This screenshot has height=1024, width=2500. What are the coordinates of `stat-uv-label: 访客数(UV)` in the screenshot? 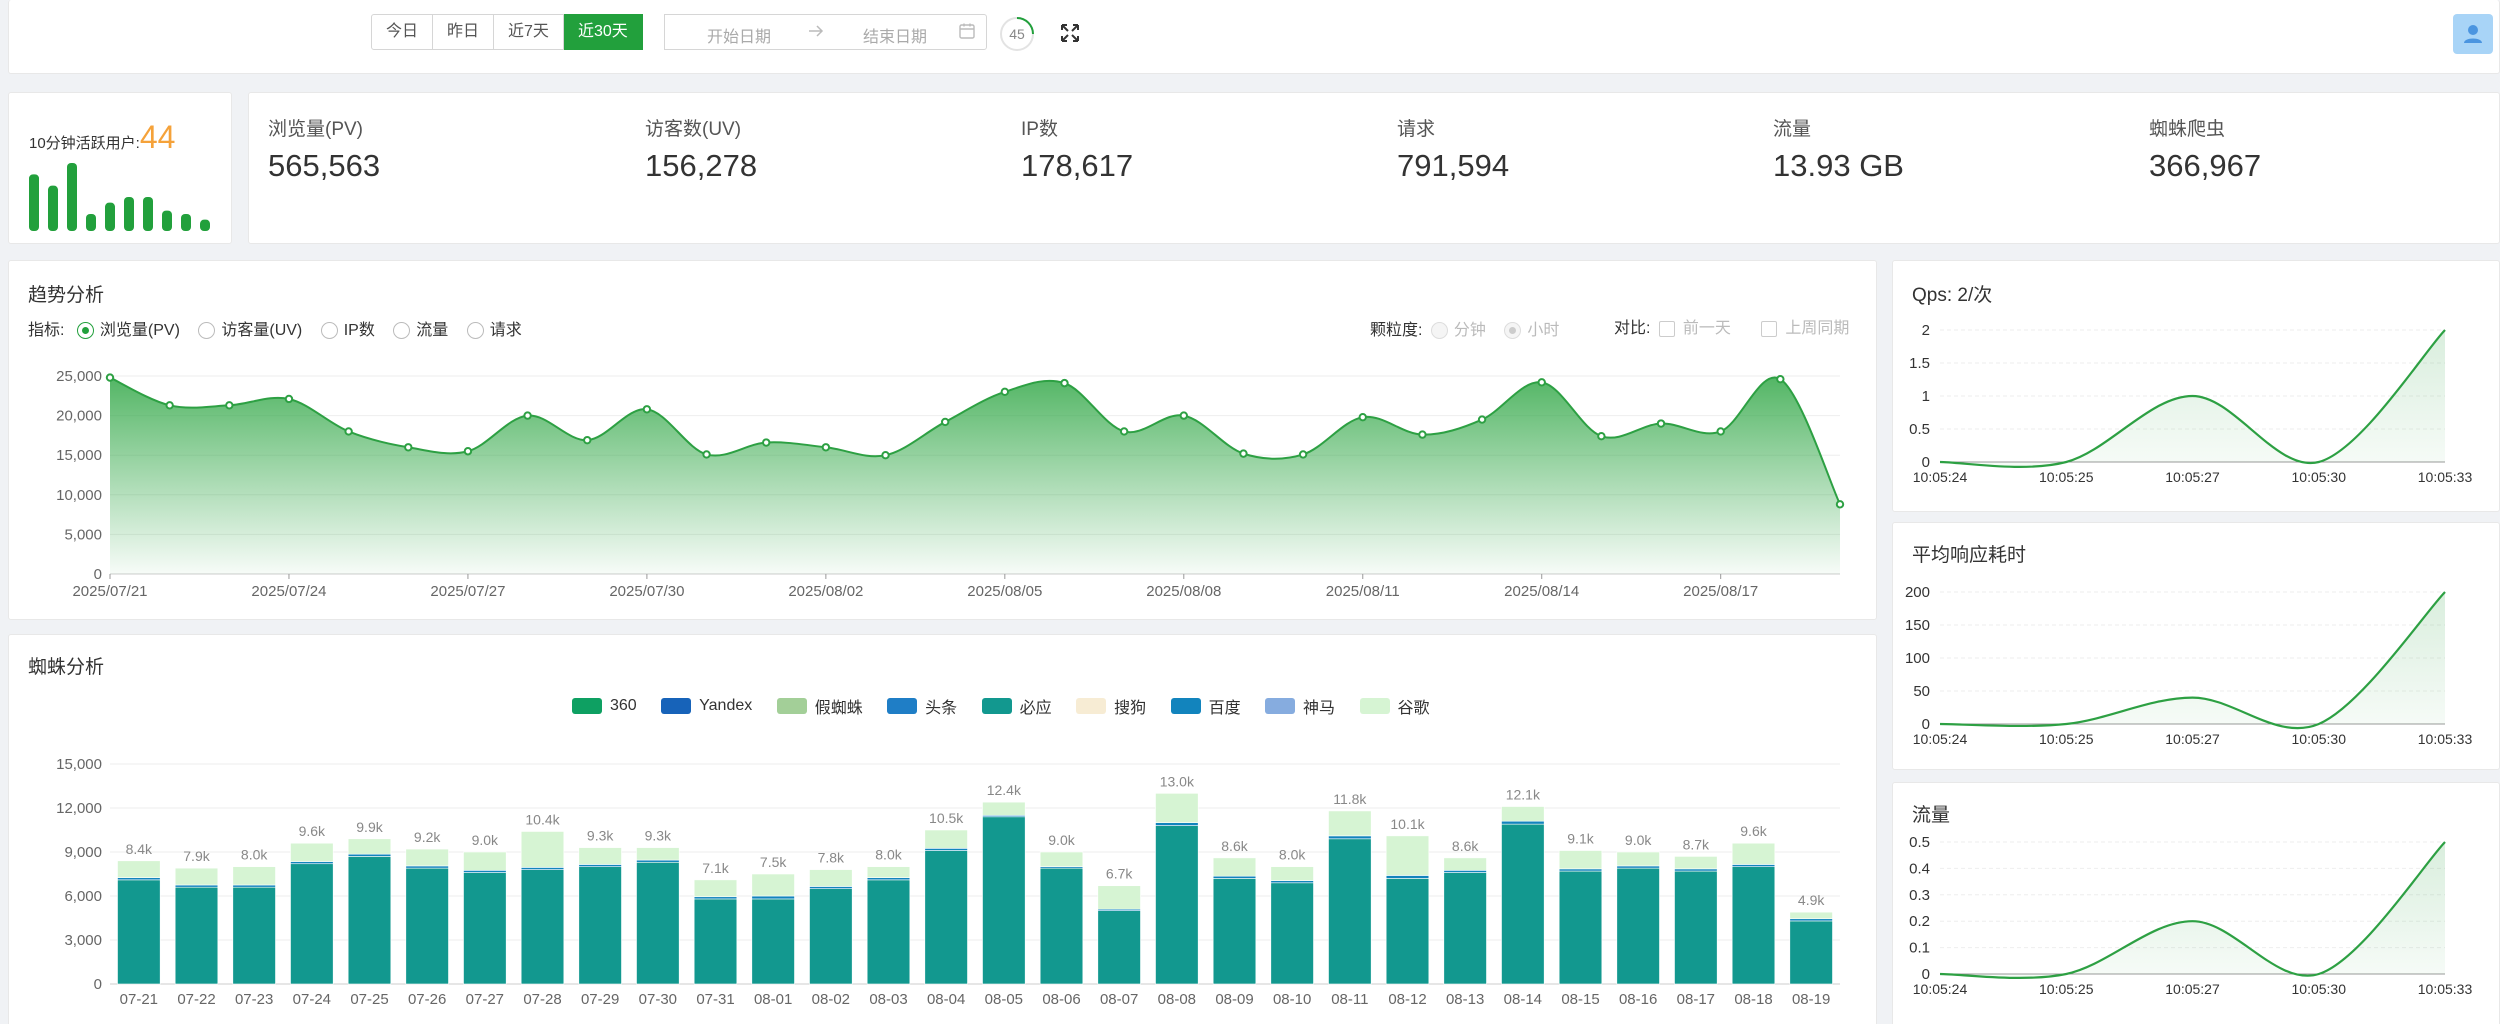 It's located at (693, 129).